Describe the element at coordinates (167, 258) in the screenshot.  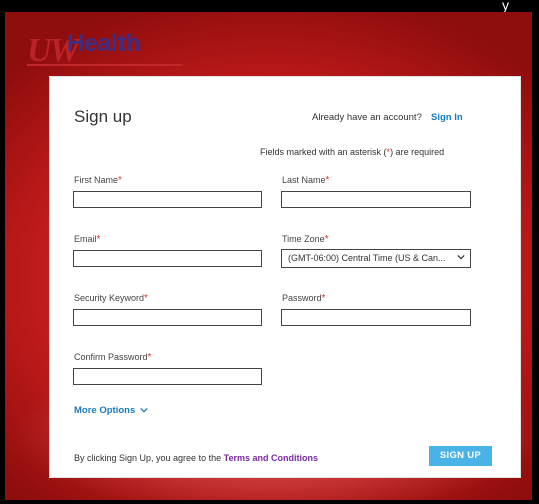
I see `email-field` at that location.